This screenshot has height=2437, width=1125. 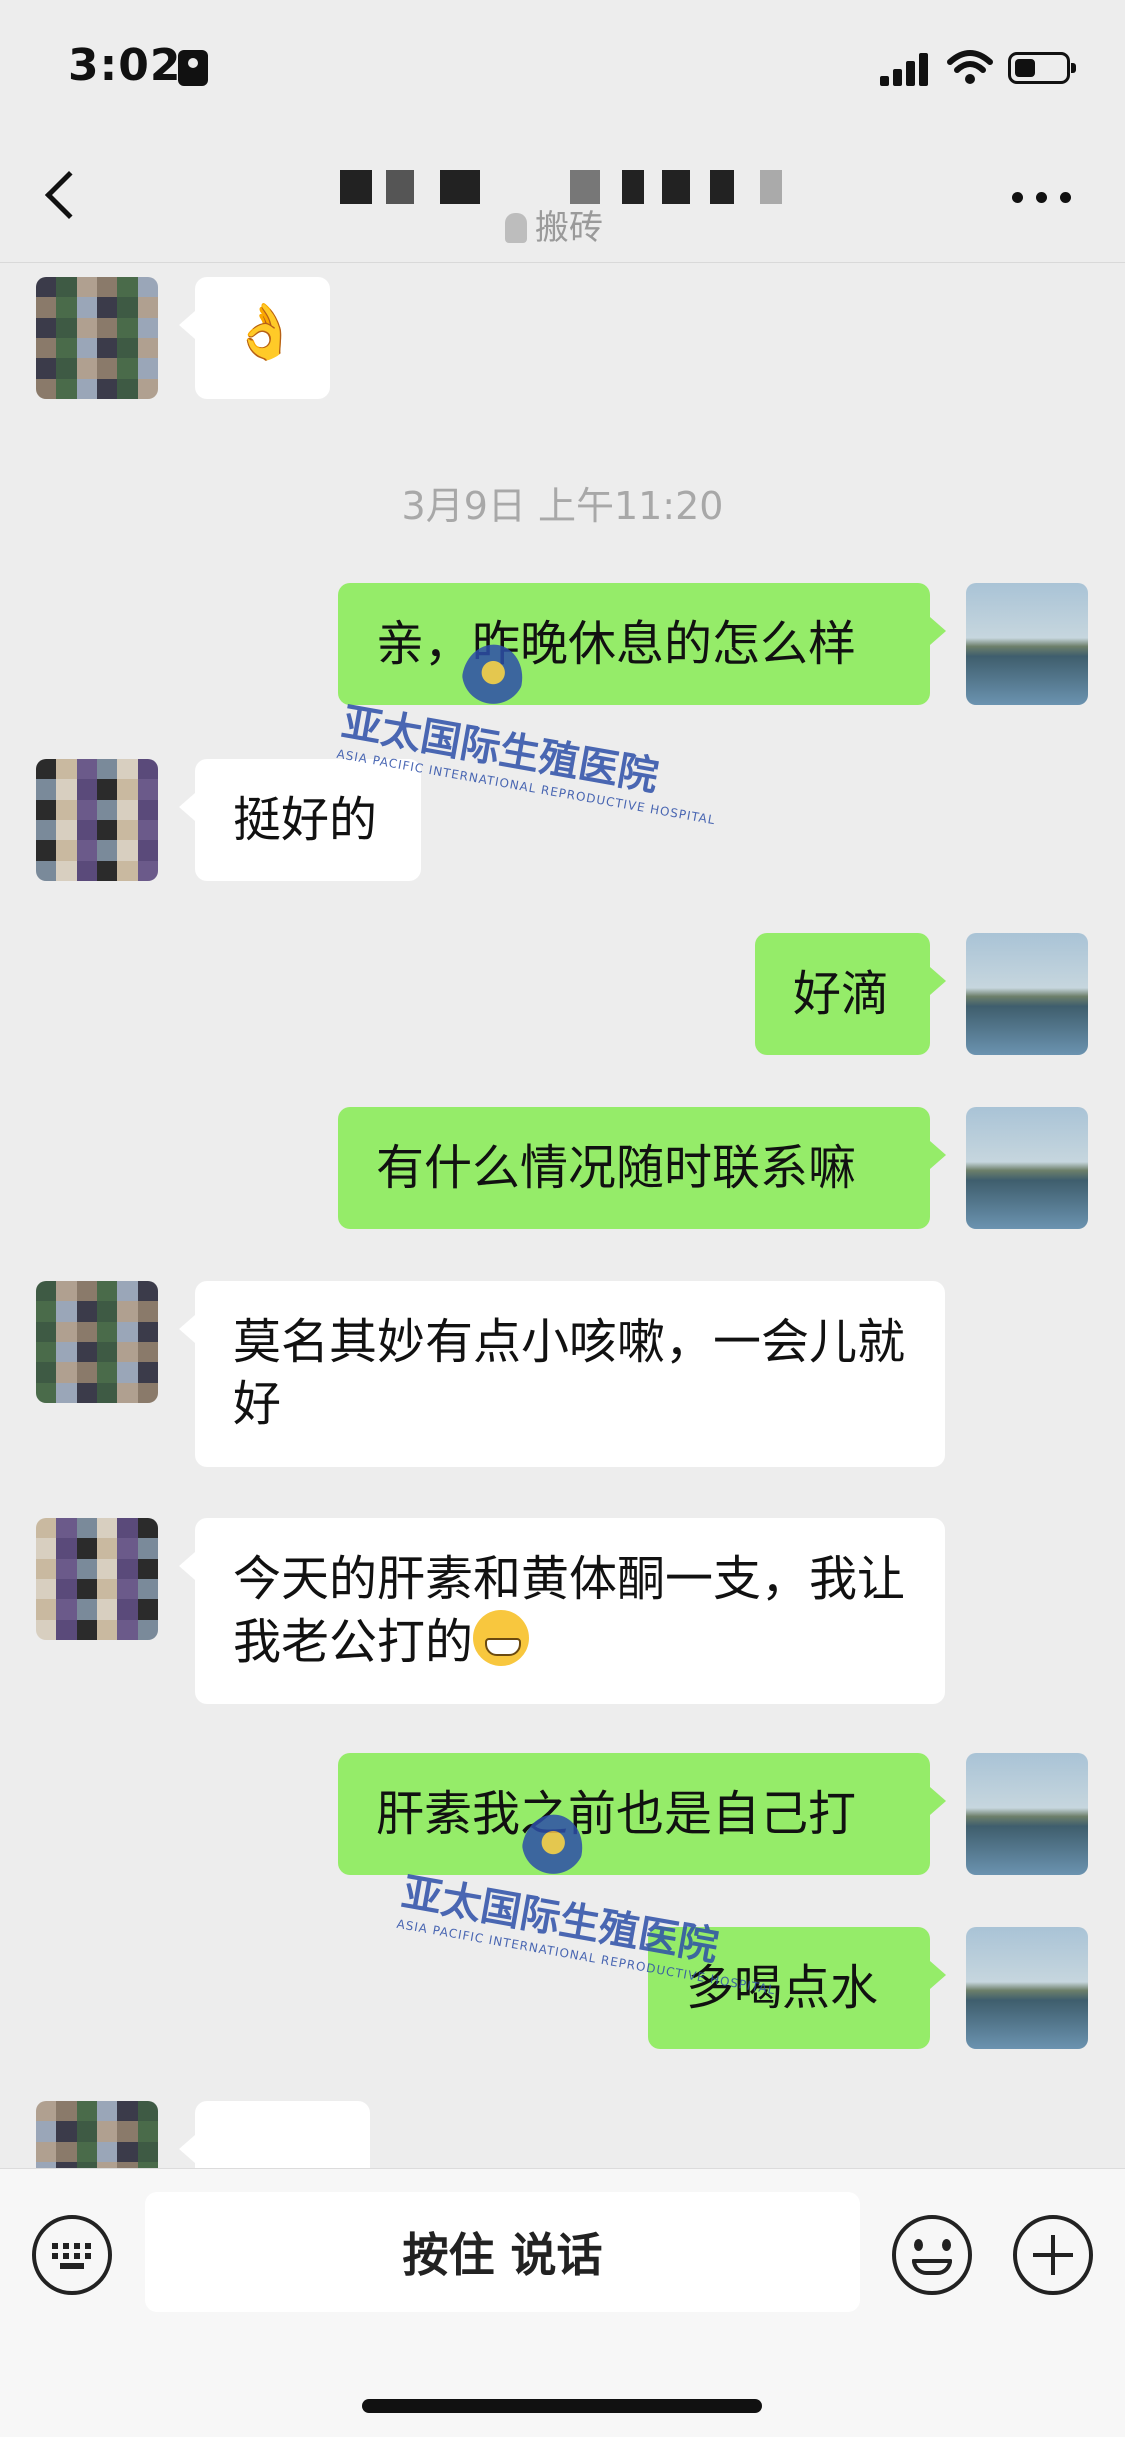 I want to click on cellular-signal-icon, so click(x=904, y=69).